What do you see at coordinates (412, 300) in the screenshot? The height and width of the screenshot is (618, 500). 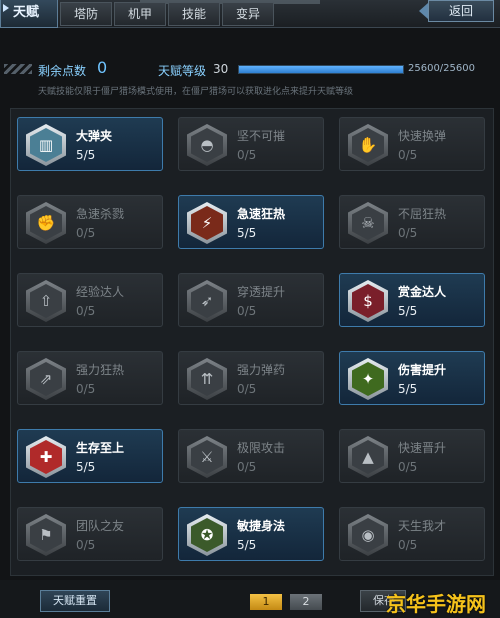 I see `talent-card: $ 赏金达人 5/5` at bounding box center [412, 300].